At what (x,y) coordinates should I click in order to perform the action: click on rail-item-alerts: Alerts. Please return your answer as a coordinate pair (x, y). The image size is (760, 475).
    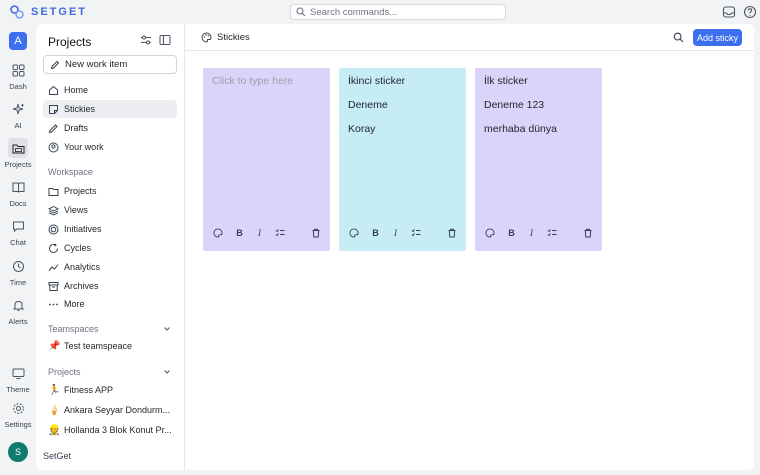
    Looking at the image, I should click on (18, 310).